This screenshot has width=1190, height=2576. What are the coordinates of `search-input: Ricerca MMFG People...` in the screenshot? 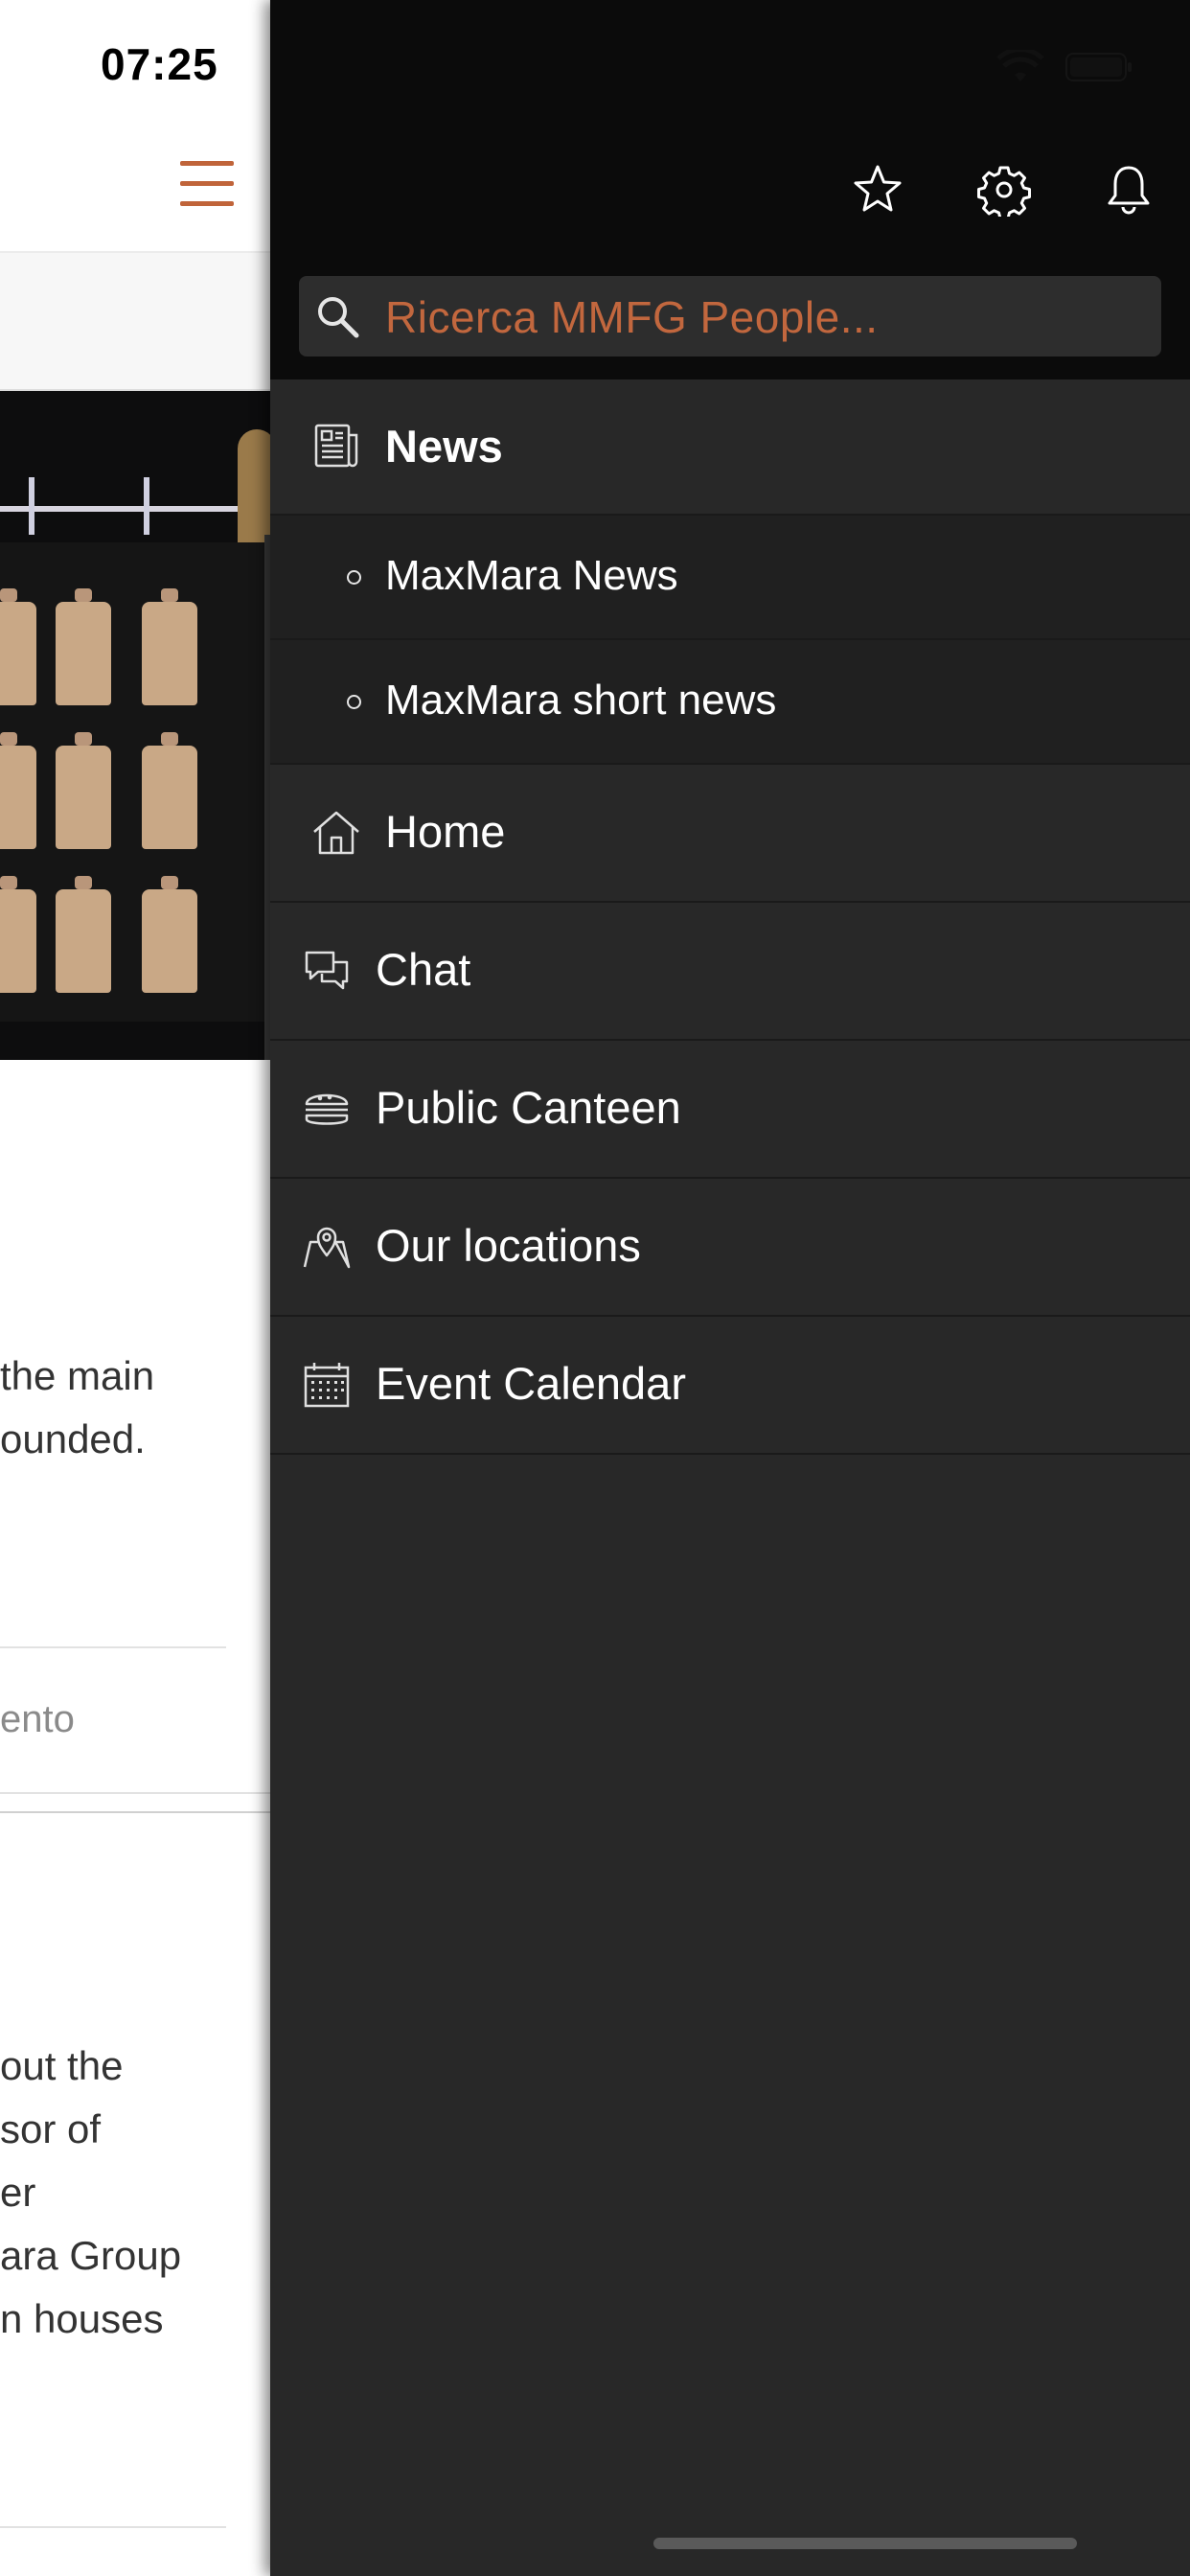 It's located at (730, 316).